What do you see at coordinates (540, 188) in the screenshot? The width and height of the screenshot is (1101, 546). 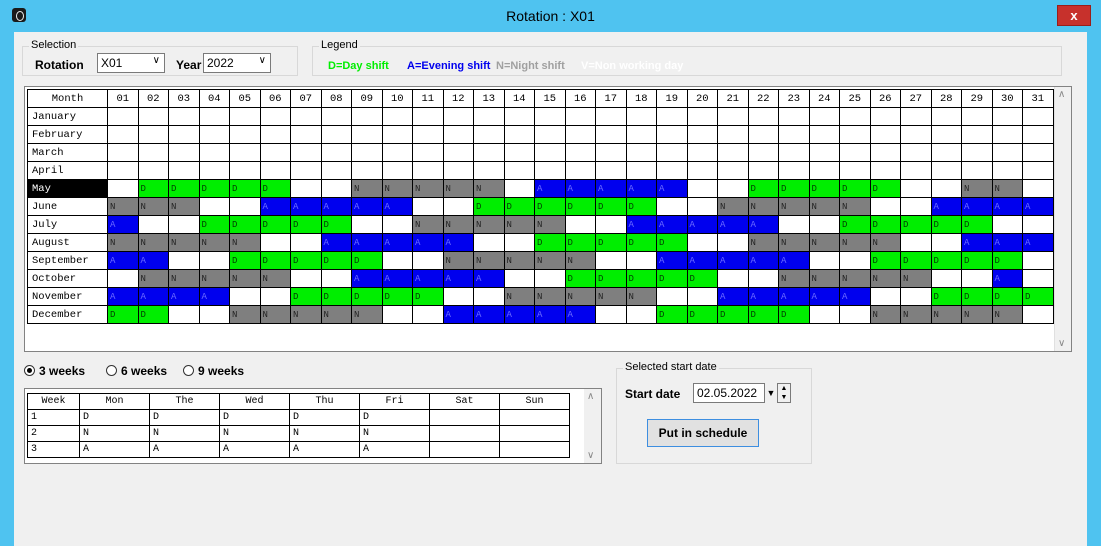 I see `month-row: May D D D D D N N N N N A A A A A D D D D D N N` at bounding box center [540, 188].